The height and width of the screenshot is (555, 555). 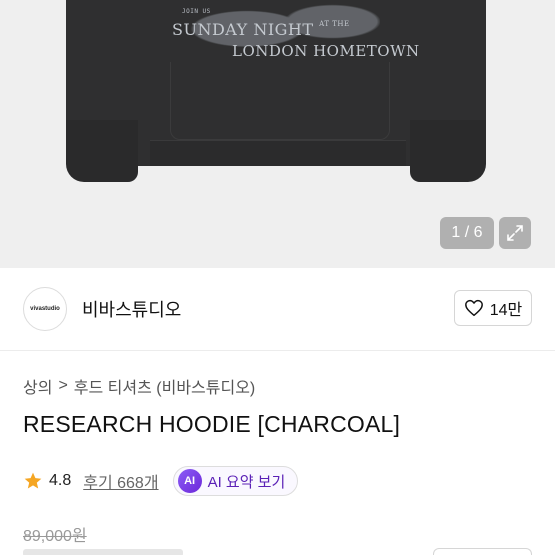 What do you see at coordinates (196, 11) in the screenshot?
I see `print-small-text: JOIN US` at bounding box center [196, 11].